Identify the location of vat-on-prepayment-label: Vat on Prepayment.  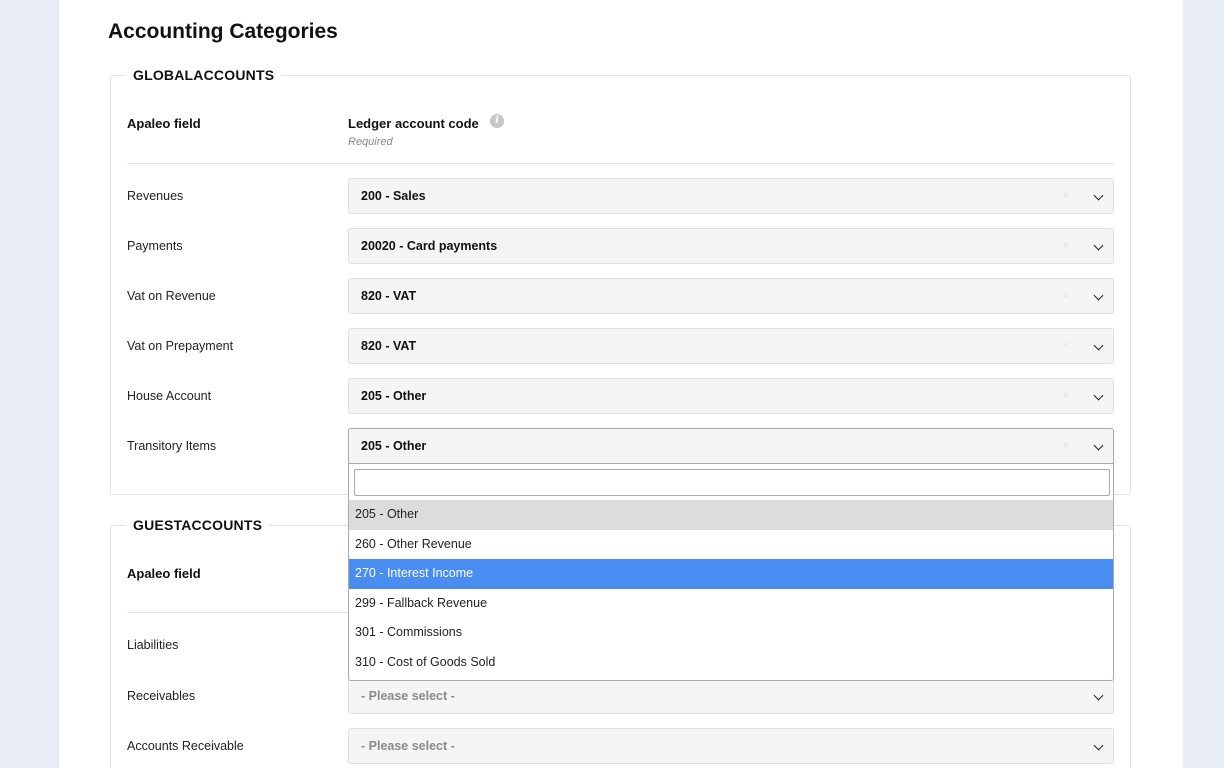
(180, 346).